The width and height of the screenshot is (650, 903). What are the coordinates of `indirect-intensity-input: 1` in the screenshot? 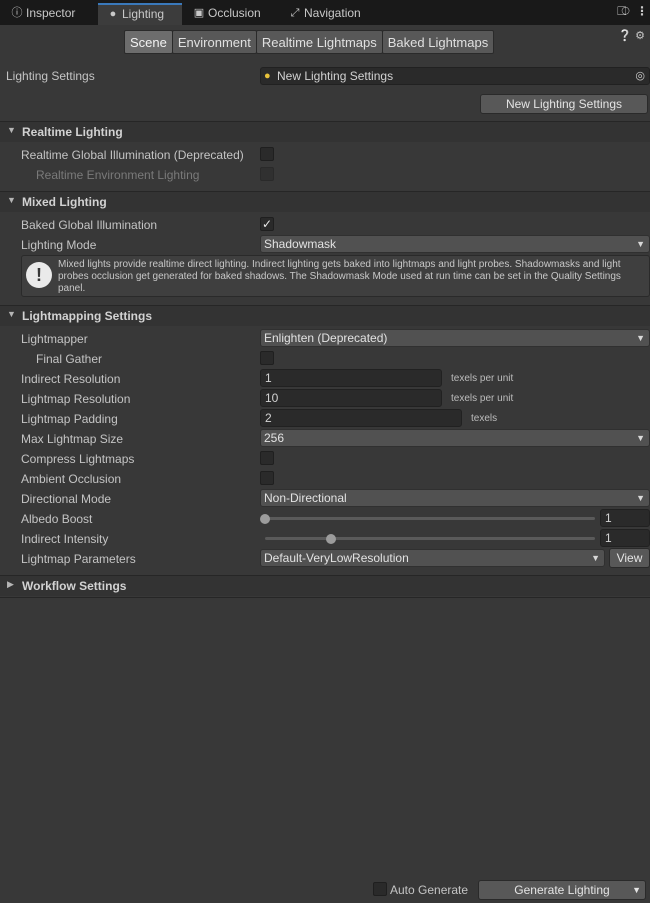 It's located at (625, 538).